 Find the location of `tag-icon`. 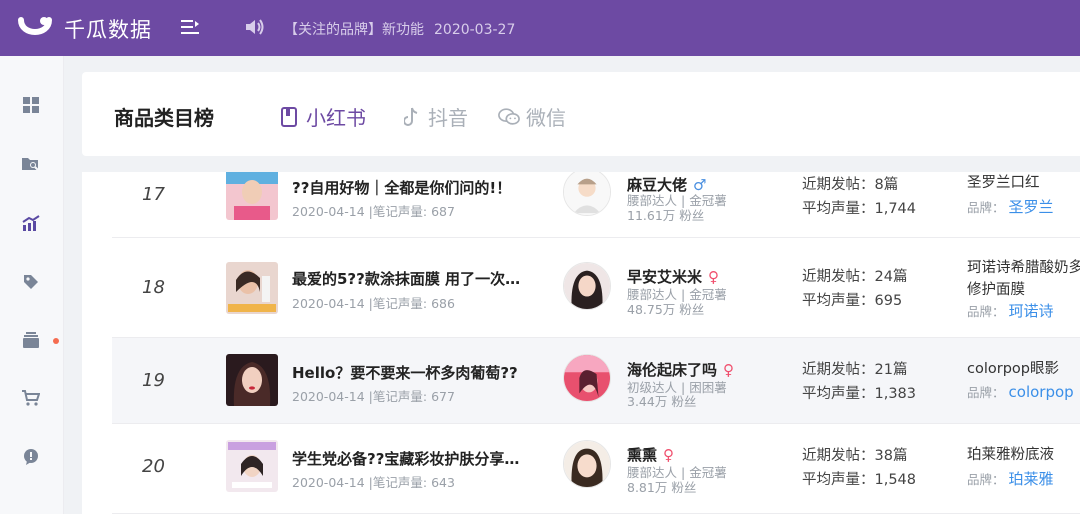

tag-icon is located at coordinates (31, 282).